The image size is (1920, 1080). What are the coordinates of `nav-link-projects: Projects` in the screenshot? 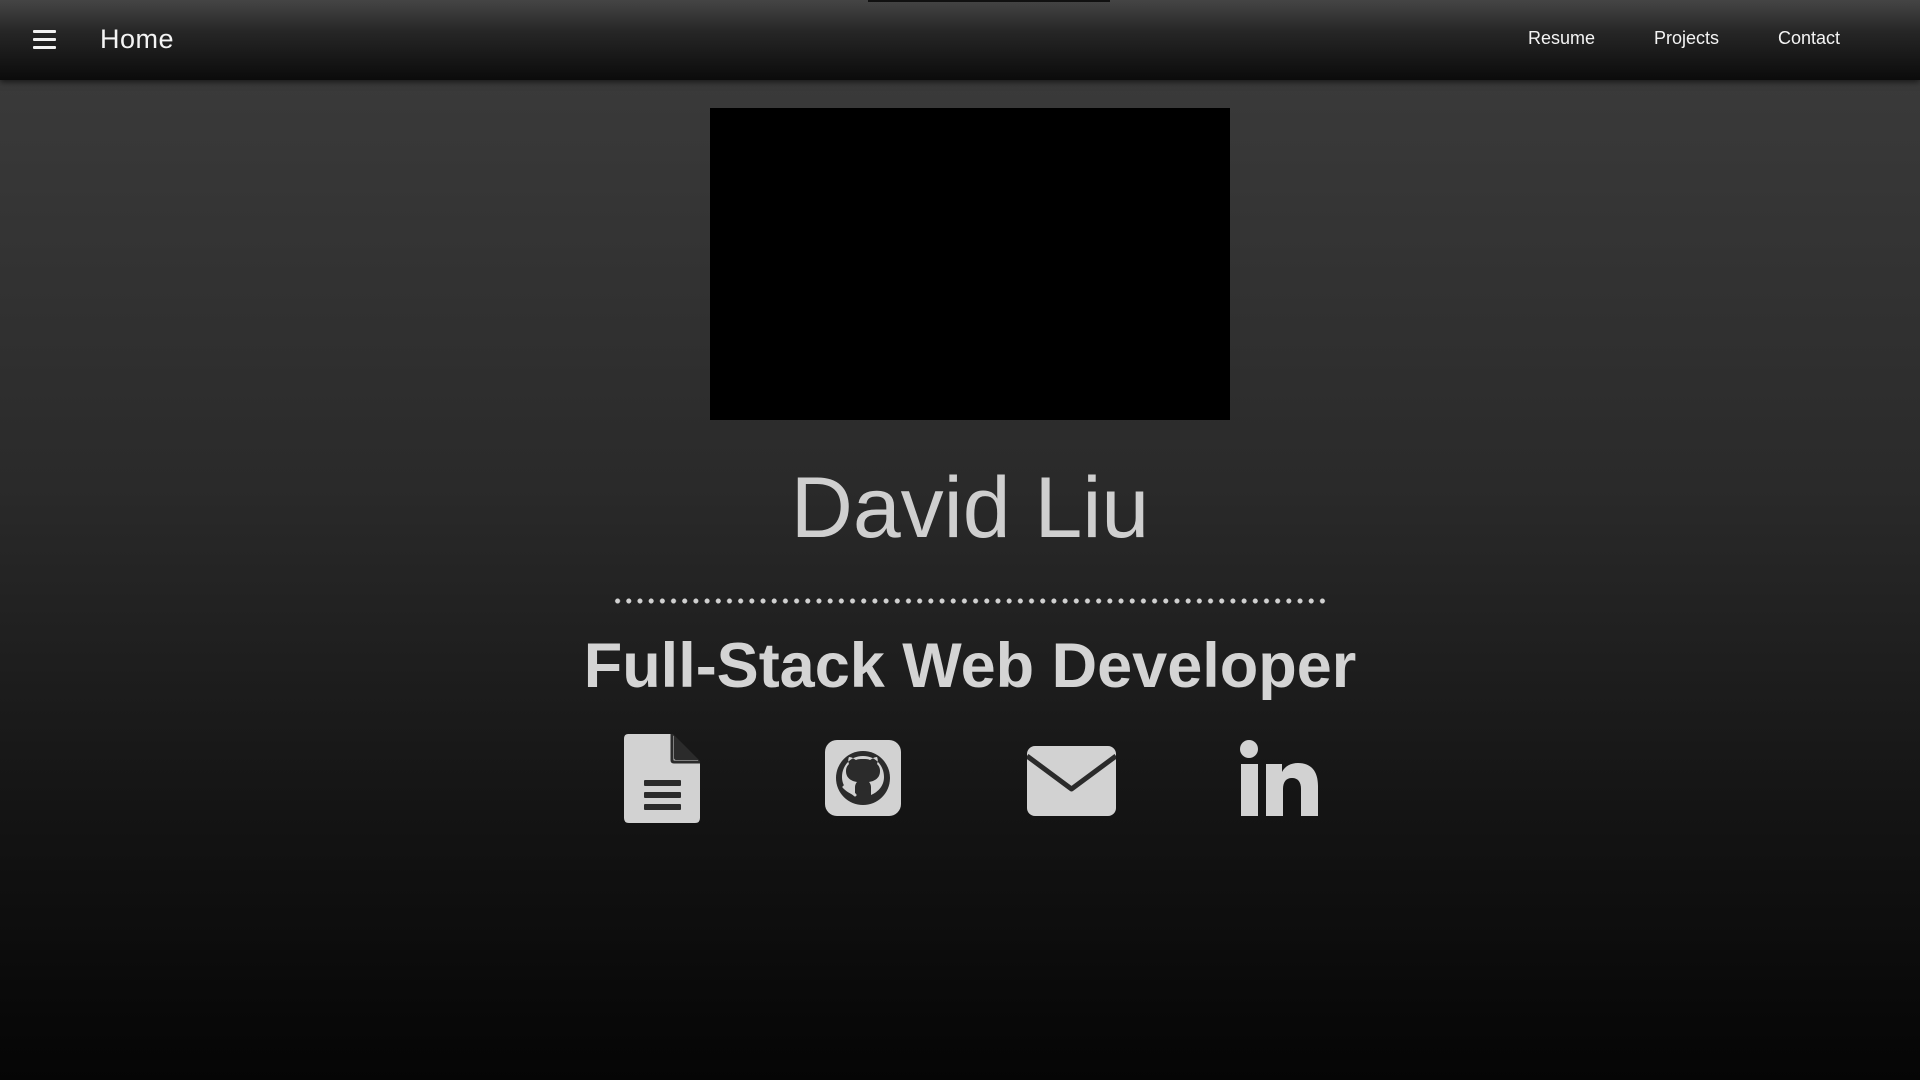 It's located at (1686, 38).